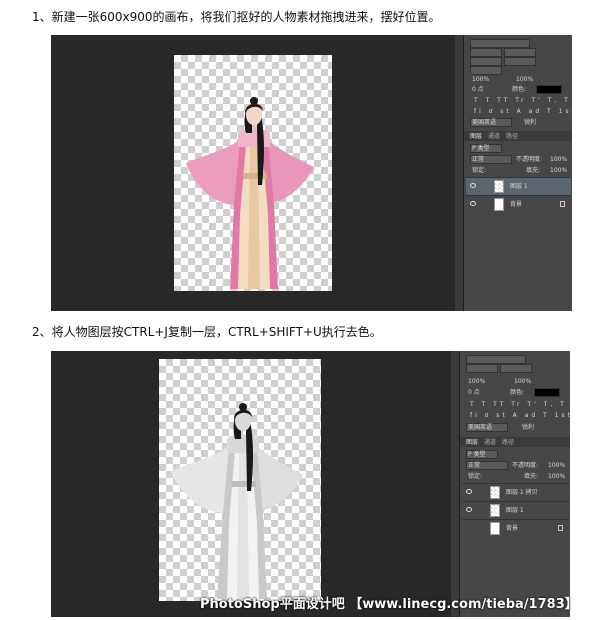  What do you see at coordinates (250, 193) in the screenshot?
I see `woman-figure-color` at bounding box center [250, 193].